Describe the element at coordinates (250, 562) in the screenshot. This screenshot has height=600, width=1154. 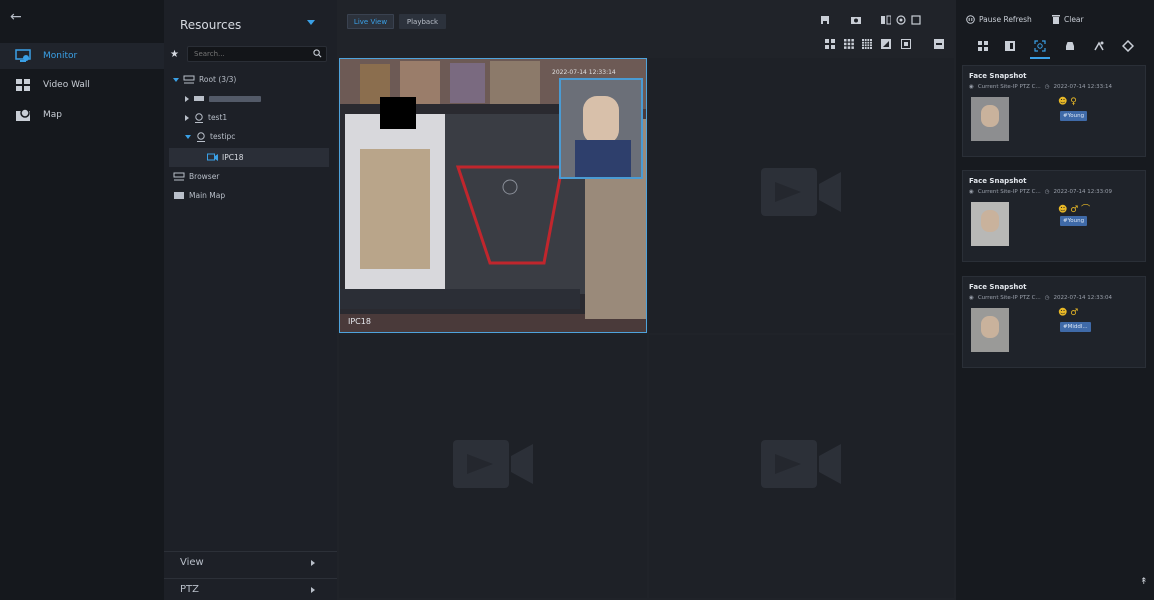
I see `view-section: View` at that location.